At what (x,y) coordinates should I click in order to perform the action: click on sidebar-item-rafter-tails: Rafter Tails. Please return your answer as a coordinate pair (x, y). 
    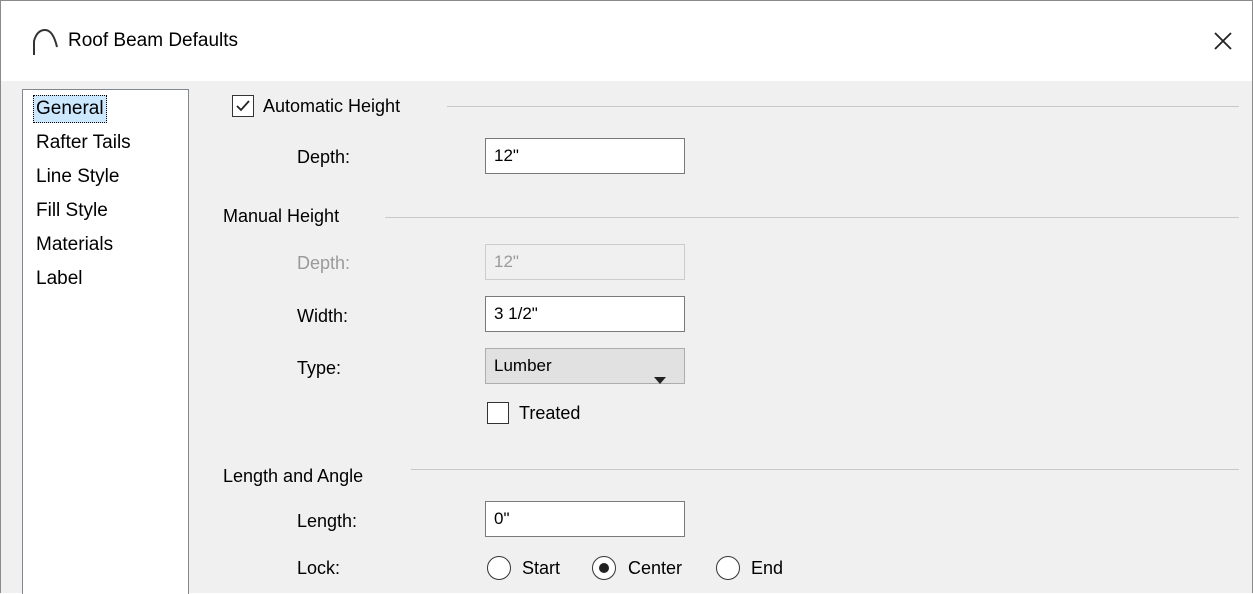
    Looking at the image, I should click on (83, 143).